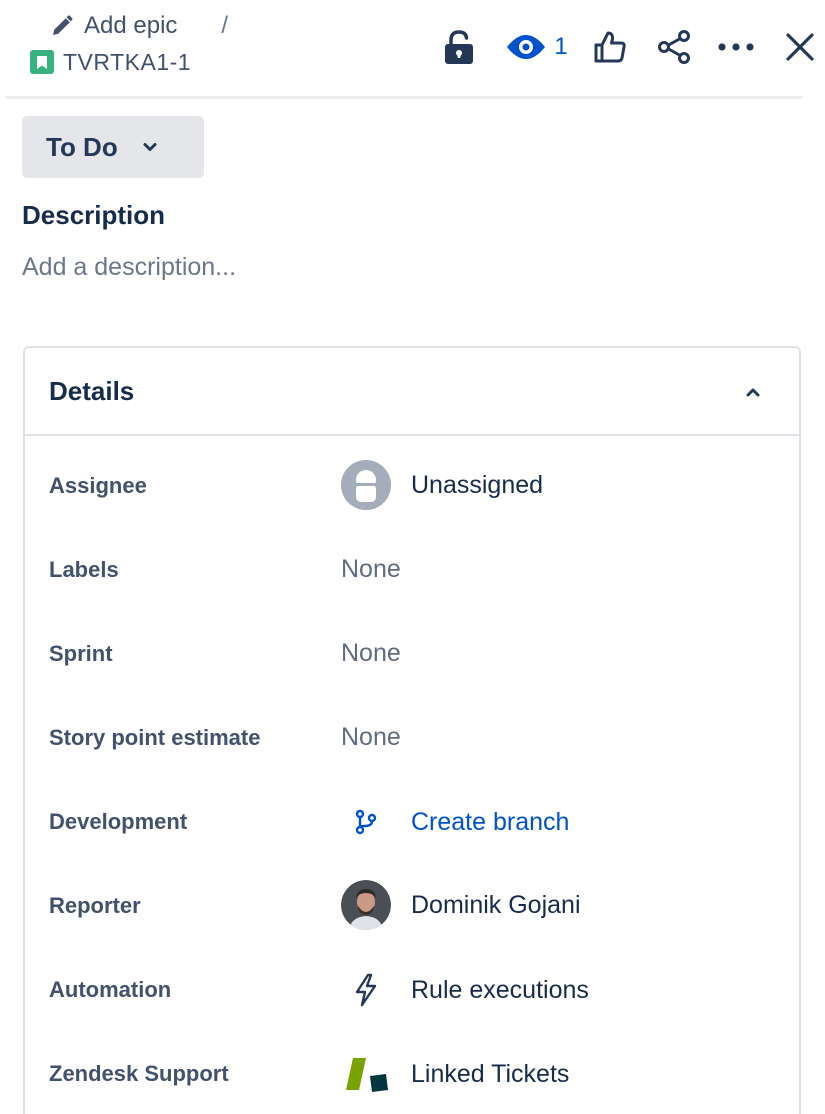 This screenshot has width=825, height=1114. I want to click on close-icon, so click(800, 47).